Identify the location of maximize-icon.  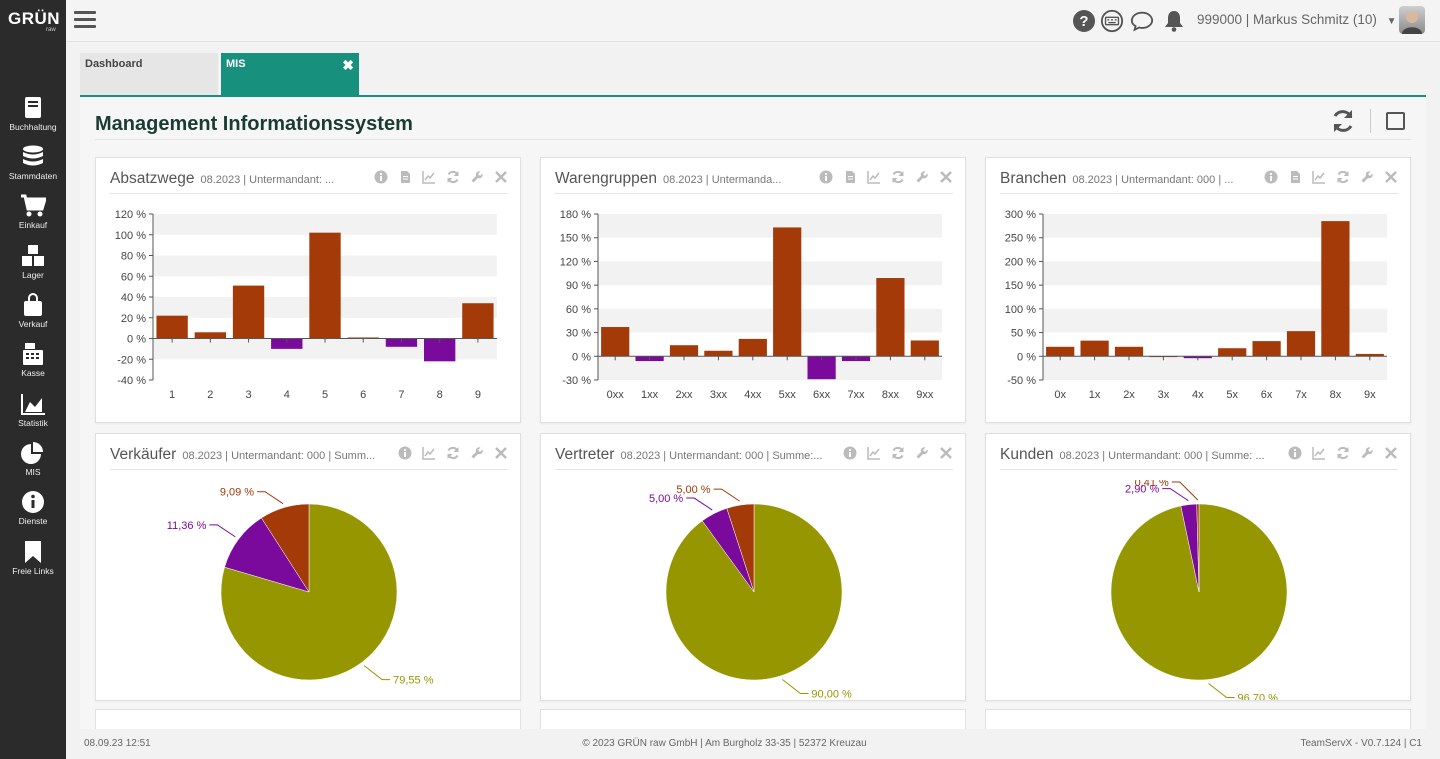
(1395, 121).